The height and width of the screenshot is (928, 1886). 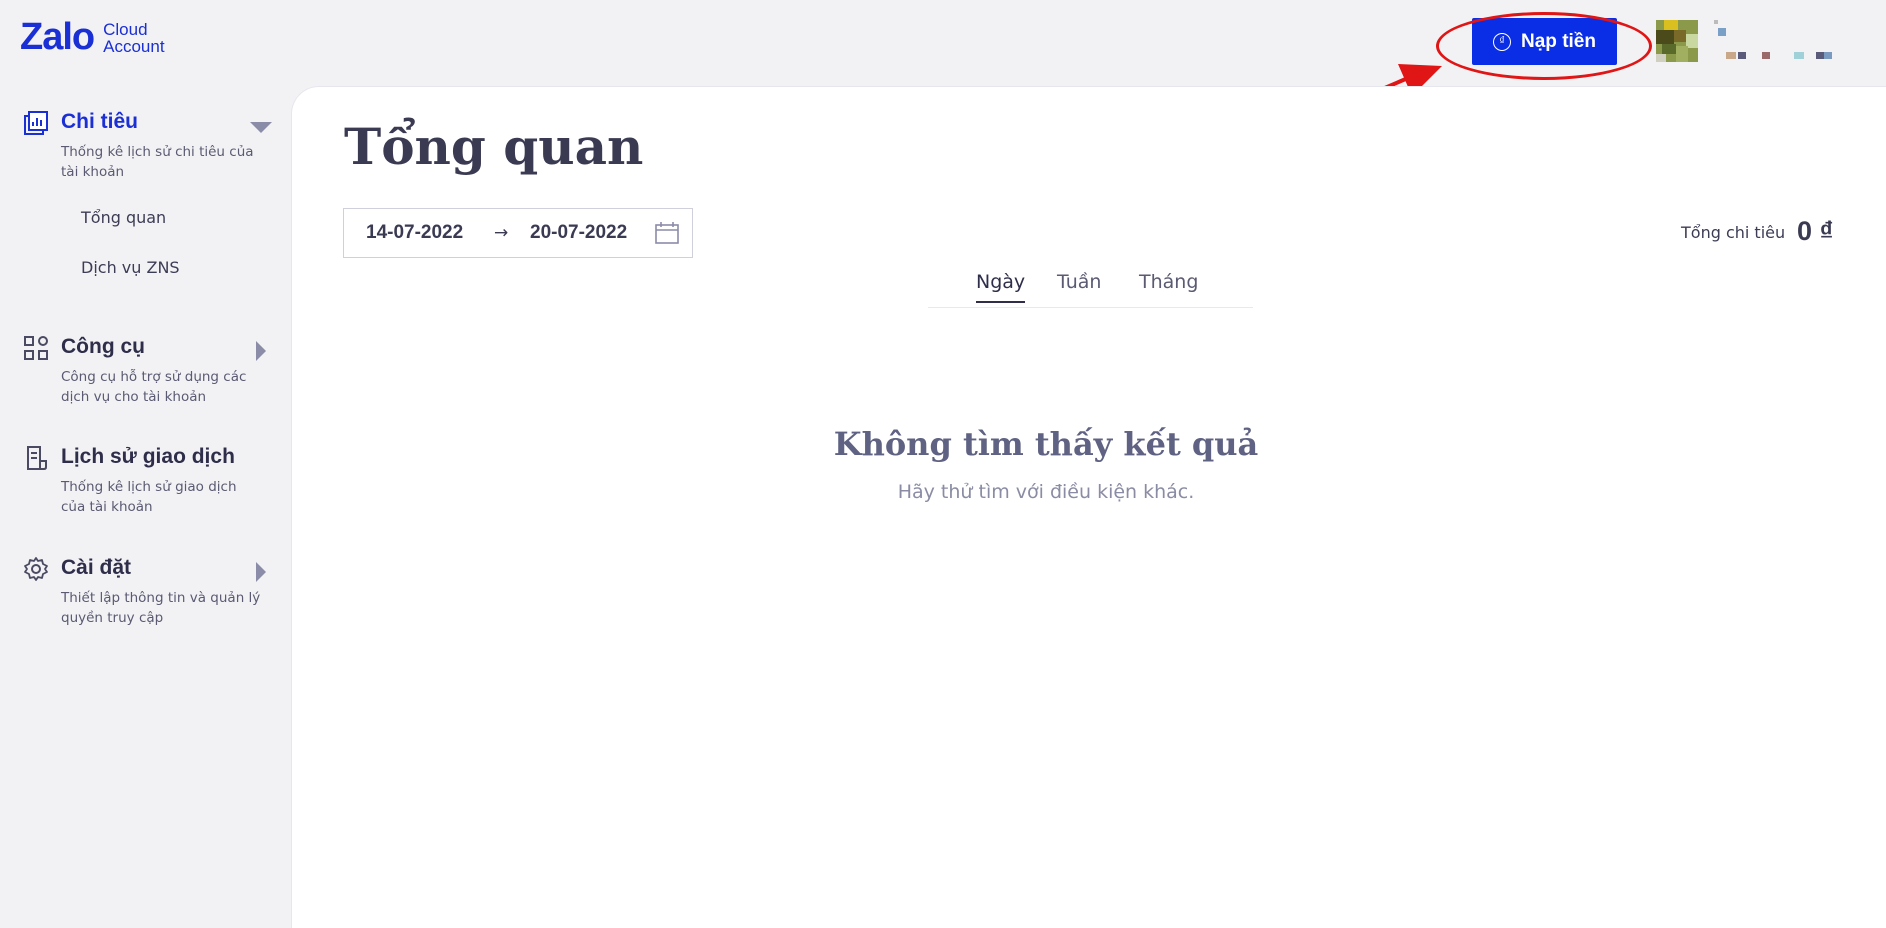 I want to click on logo-subtitle: Cloud Account, so click(x=134, y=38).